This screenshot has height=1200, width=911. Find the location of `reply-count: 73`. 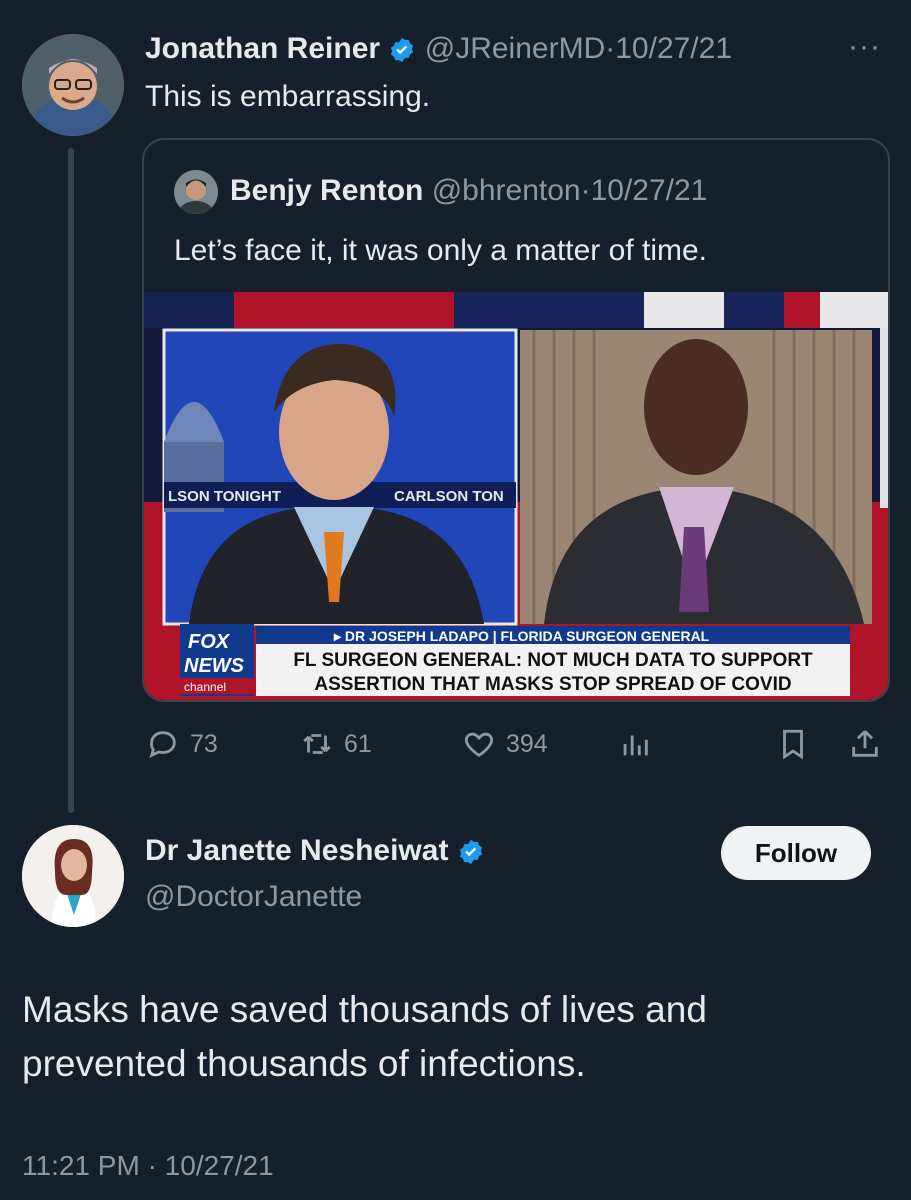

reply-count: 73 is located at coordinates (204, 743).